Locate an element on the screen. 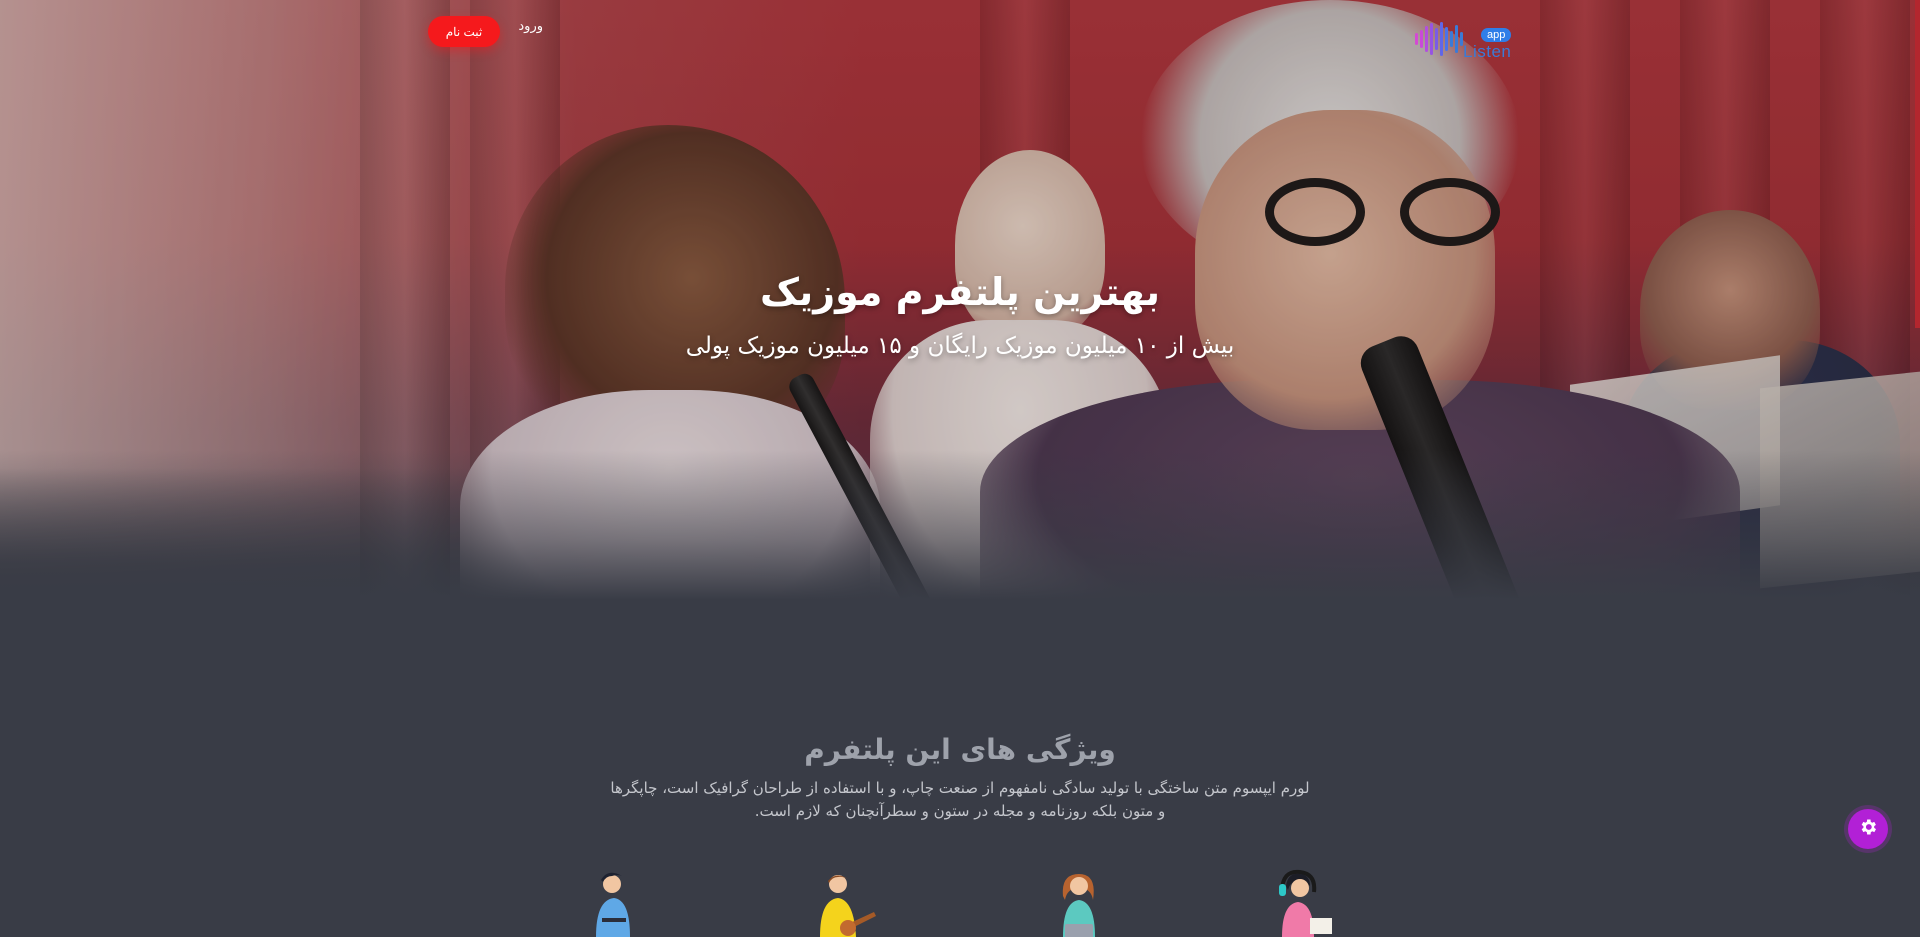  logo-badge: app is located at coordinates (1496, 35).